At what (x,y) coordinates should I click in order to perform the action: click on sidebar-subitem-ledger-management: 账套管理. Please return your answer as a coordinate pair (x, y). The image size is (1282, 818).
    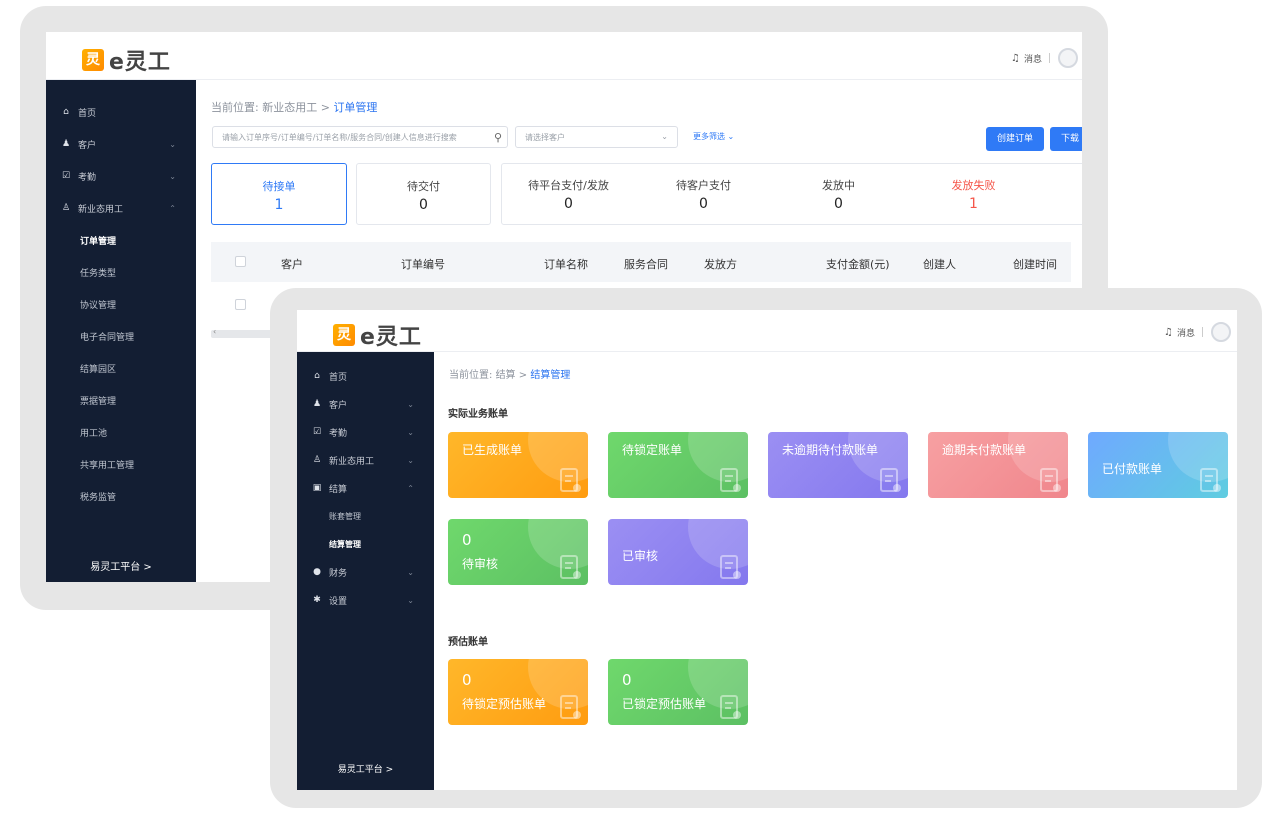
    Looking at the image, I should click on (365, 516).